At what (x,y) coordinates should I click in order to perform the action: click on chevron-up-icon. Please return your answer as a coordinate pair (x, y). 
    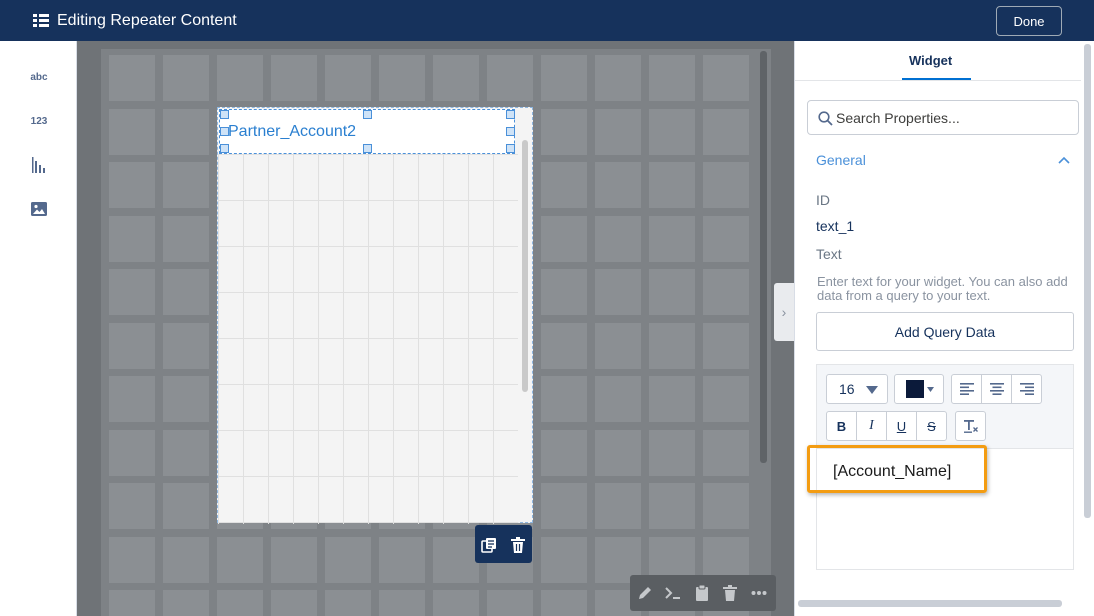
    Looking at the image, I should click on (1064, 160).